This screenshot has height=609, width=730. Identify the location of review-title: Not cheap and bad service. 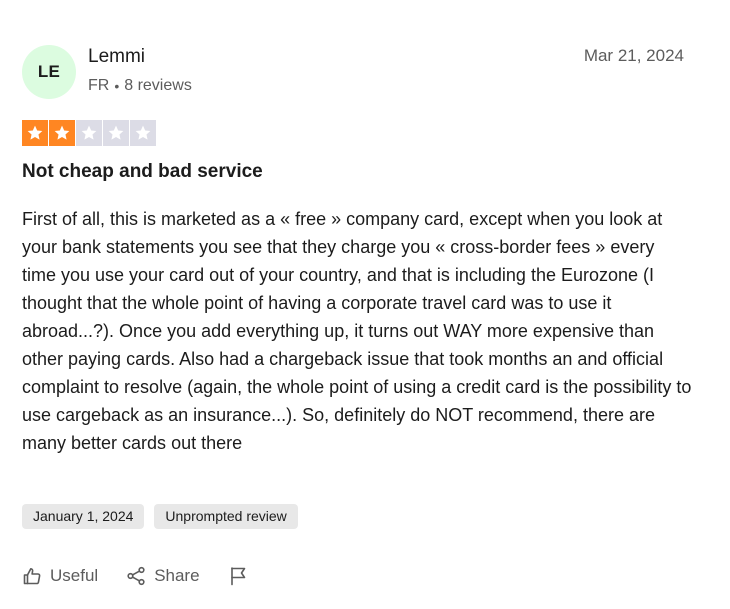
(142, 172).